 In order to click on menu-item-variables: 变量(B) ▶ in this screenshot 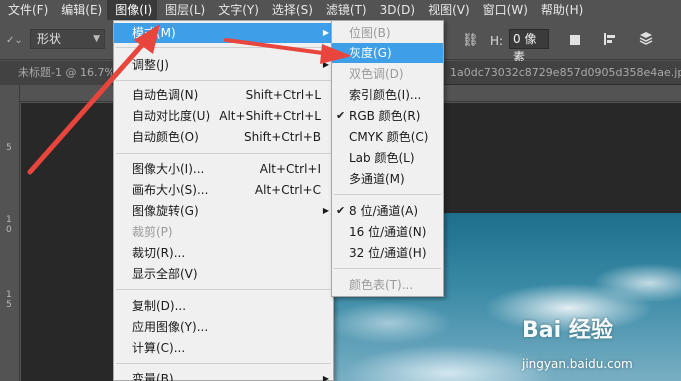, I will do `click(223, 375)`.